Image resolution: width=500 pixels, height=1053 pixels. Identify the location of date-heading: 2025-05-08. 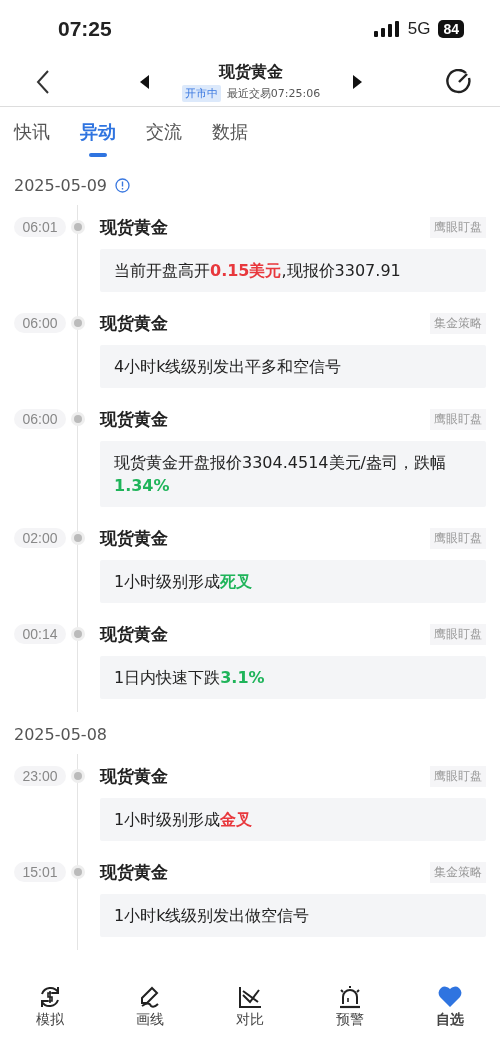
(60, 734).